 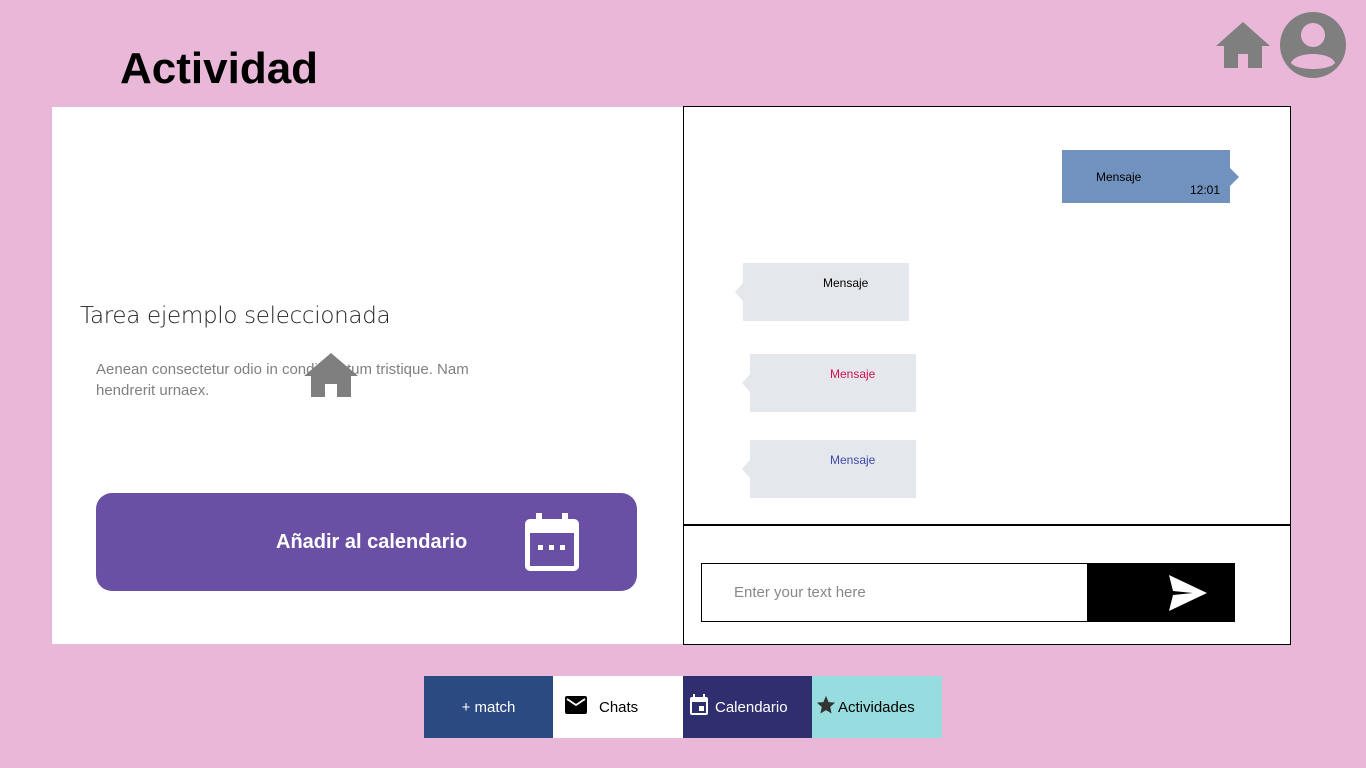 I want to click on add-to-calendar-button: Añadir al calendario, so click(x=366, y=542).